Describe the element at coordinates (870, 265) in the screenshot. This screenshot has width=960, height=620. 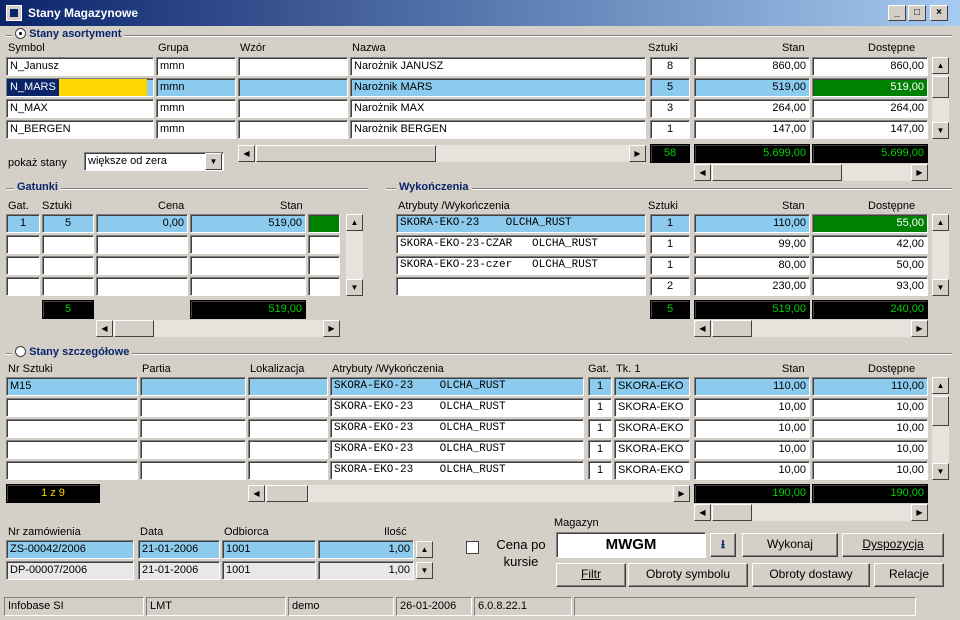
I see `cell-dostepne: 50,00` at that location.